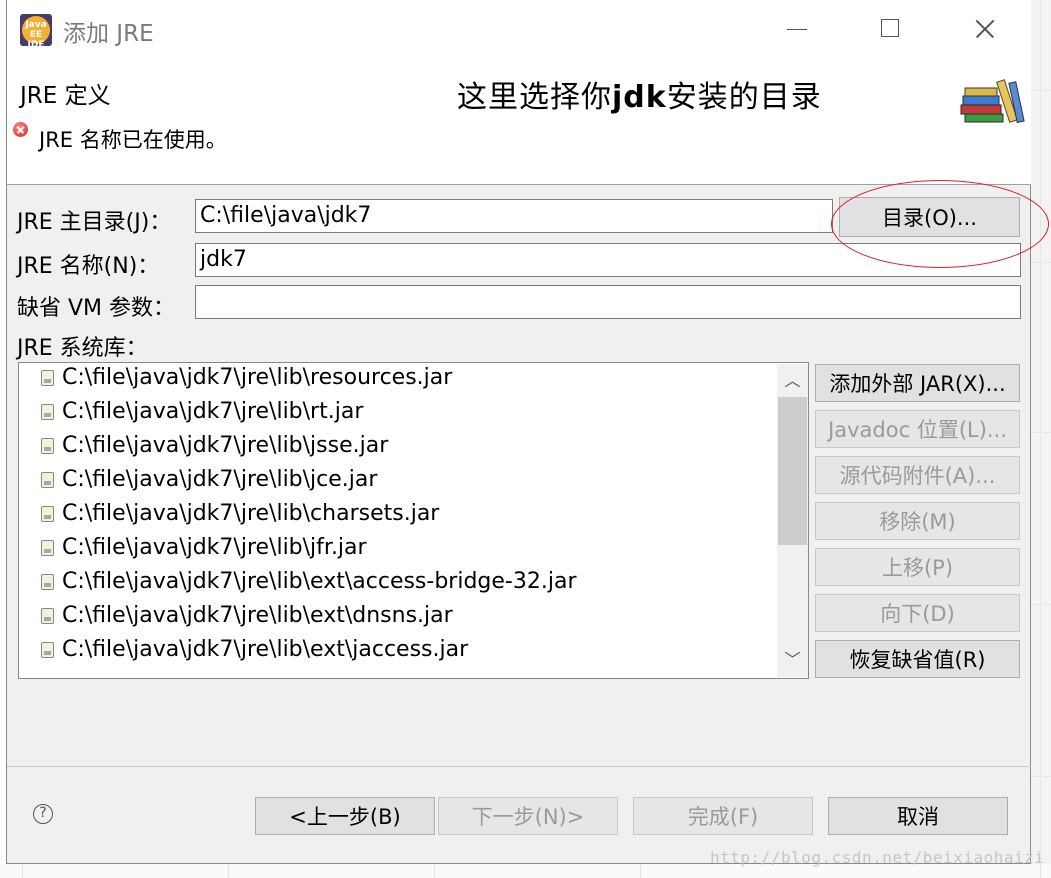 The image size is (1051, 878). What do you see at coordinates (534, 97) in the screenshot?
I see `annotation-note-prefix: 这里选择你` at bounding box center [534, 97].